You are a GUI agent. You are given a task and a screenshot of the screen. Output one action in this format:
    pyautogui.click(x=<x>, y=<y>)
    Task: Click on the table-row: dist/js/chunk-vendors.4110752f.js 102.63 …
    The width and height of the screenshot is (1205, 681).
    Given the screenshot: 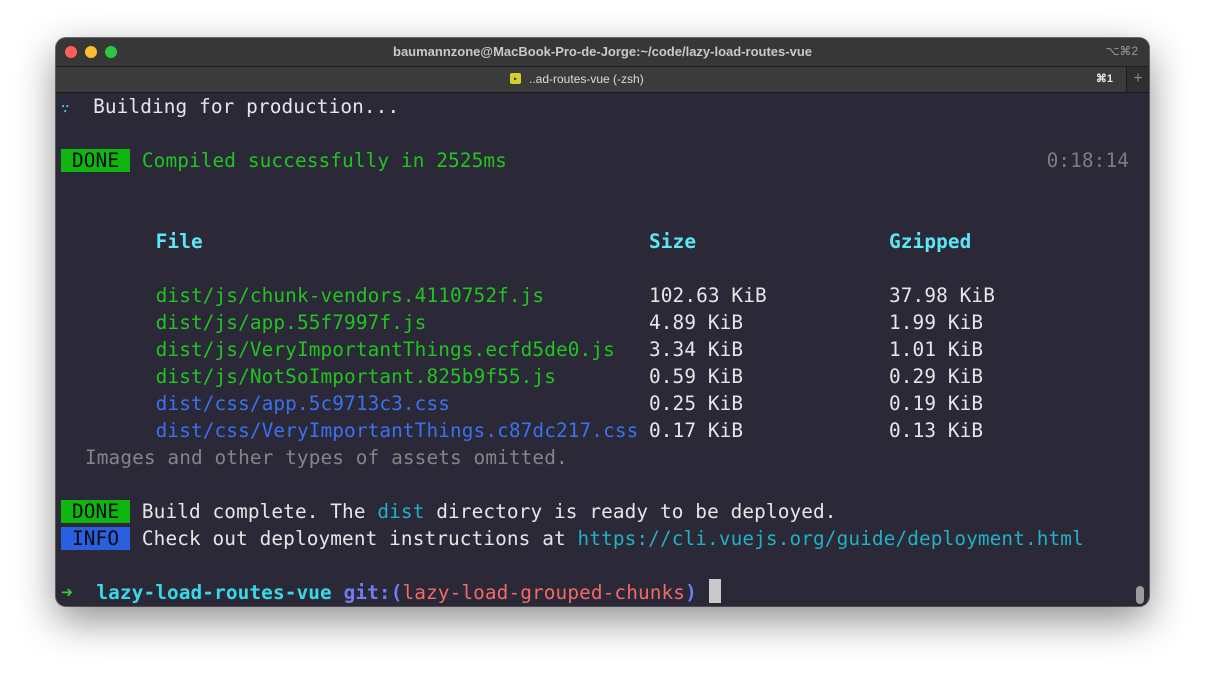 What is the action you would take?
    pyautogui.click(x=608, y=281)
    